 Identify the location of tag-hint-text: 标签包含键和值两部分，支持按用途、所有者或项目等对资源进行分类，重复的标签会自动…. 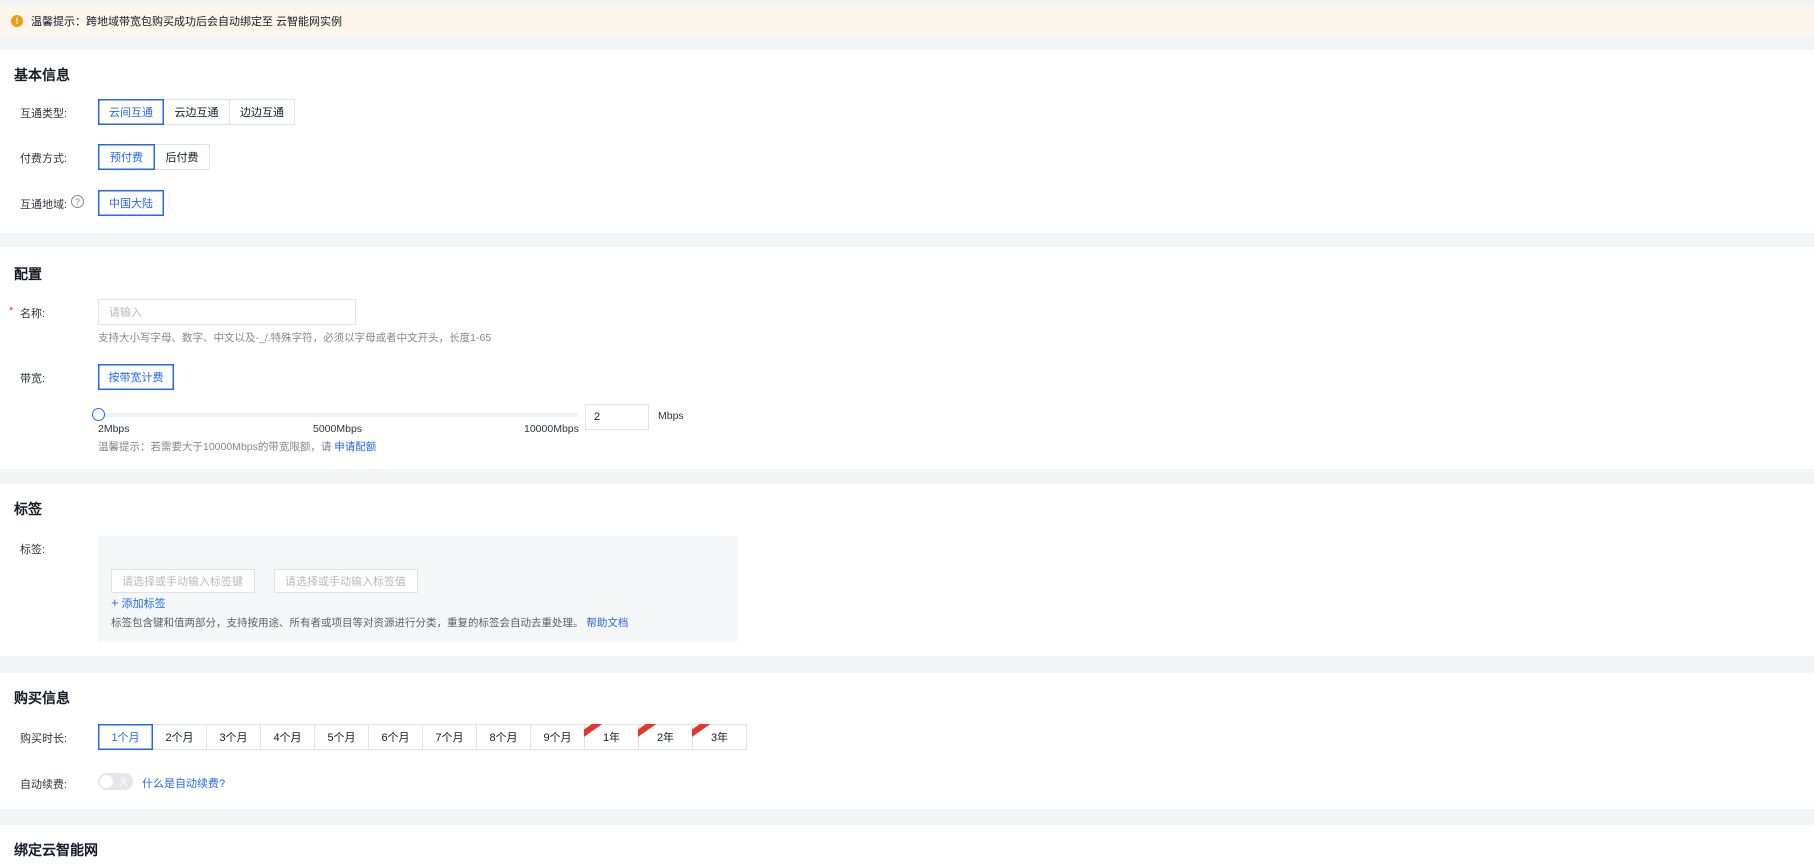
(347, 623).